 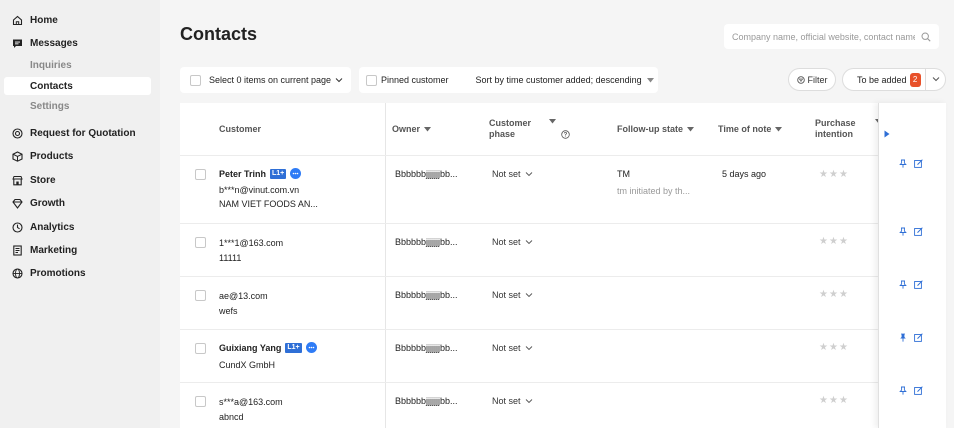 What do you see at coordinates (259, 190) in the screenshot?
I see `customer-email: b***n@vinut.com.vn` at bounding box center [259, 190].